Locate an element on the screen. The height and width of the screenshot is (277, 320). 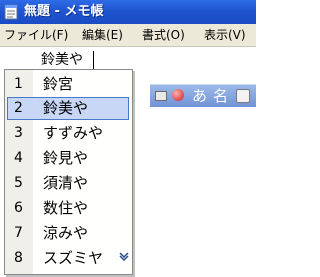
menu-view: 表示(V) is located at coordinates (225, 35).